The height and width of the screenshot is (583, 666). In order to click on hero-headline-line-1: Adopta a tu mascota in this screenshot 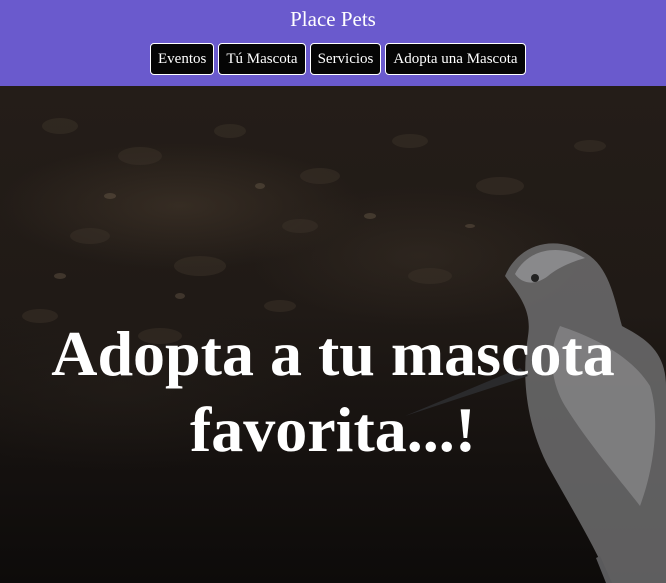, I will do `click(333, 353)`.